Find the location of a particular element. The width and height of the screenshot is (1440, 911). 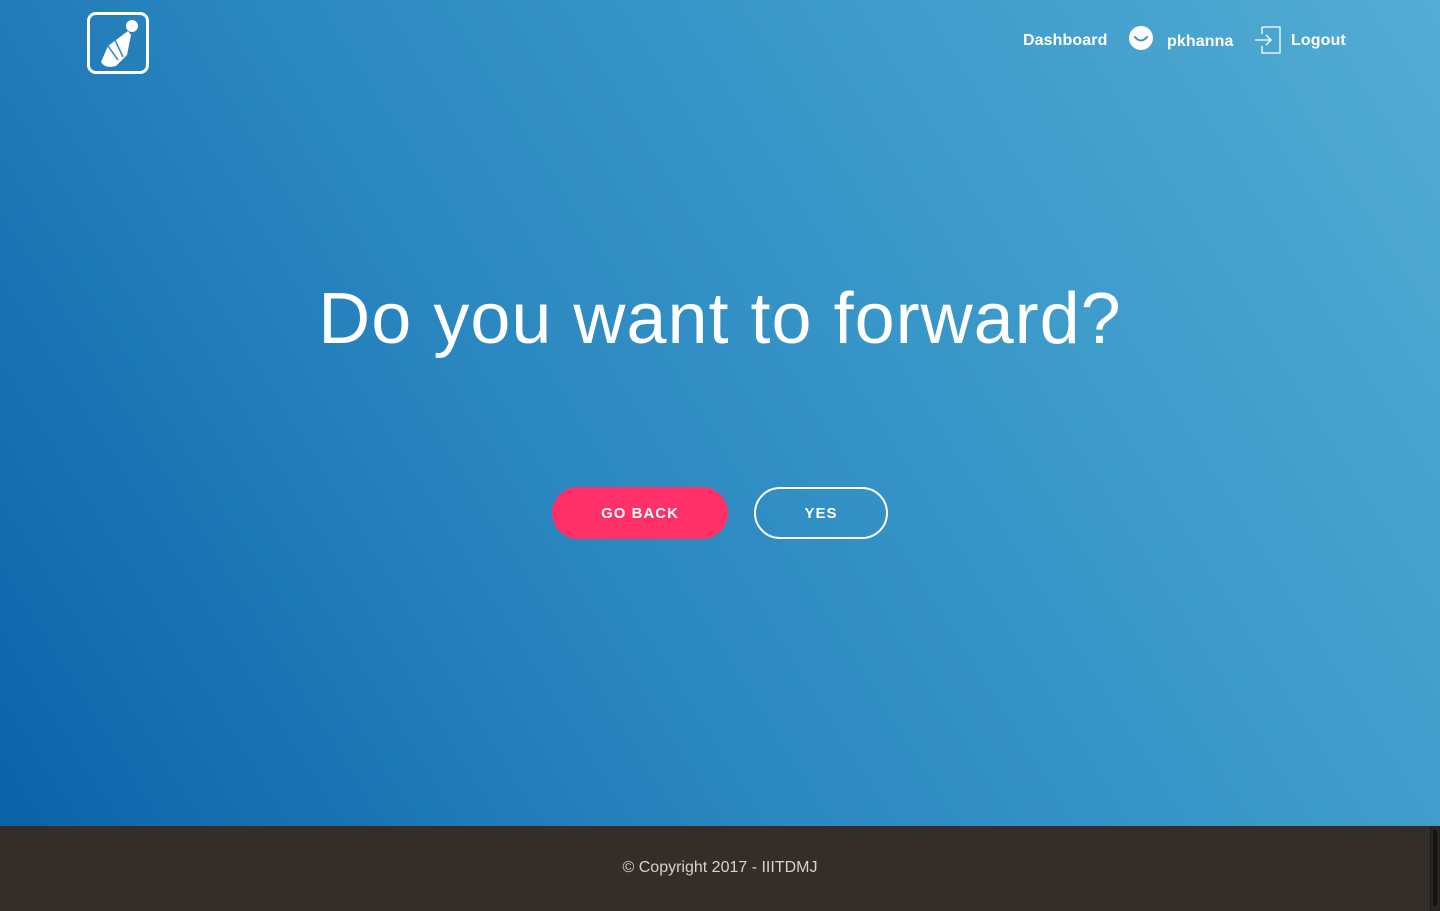

nav-username-link: pkhanna is located at coordinates (1200, 42).